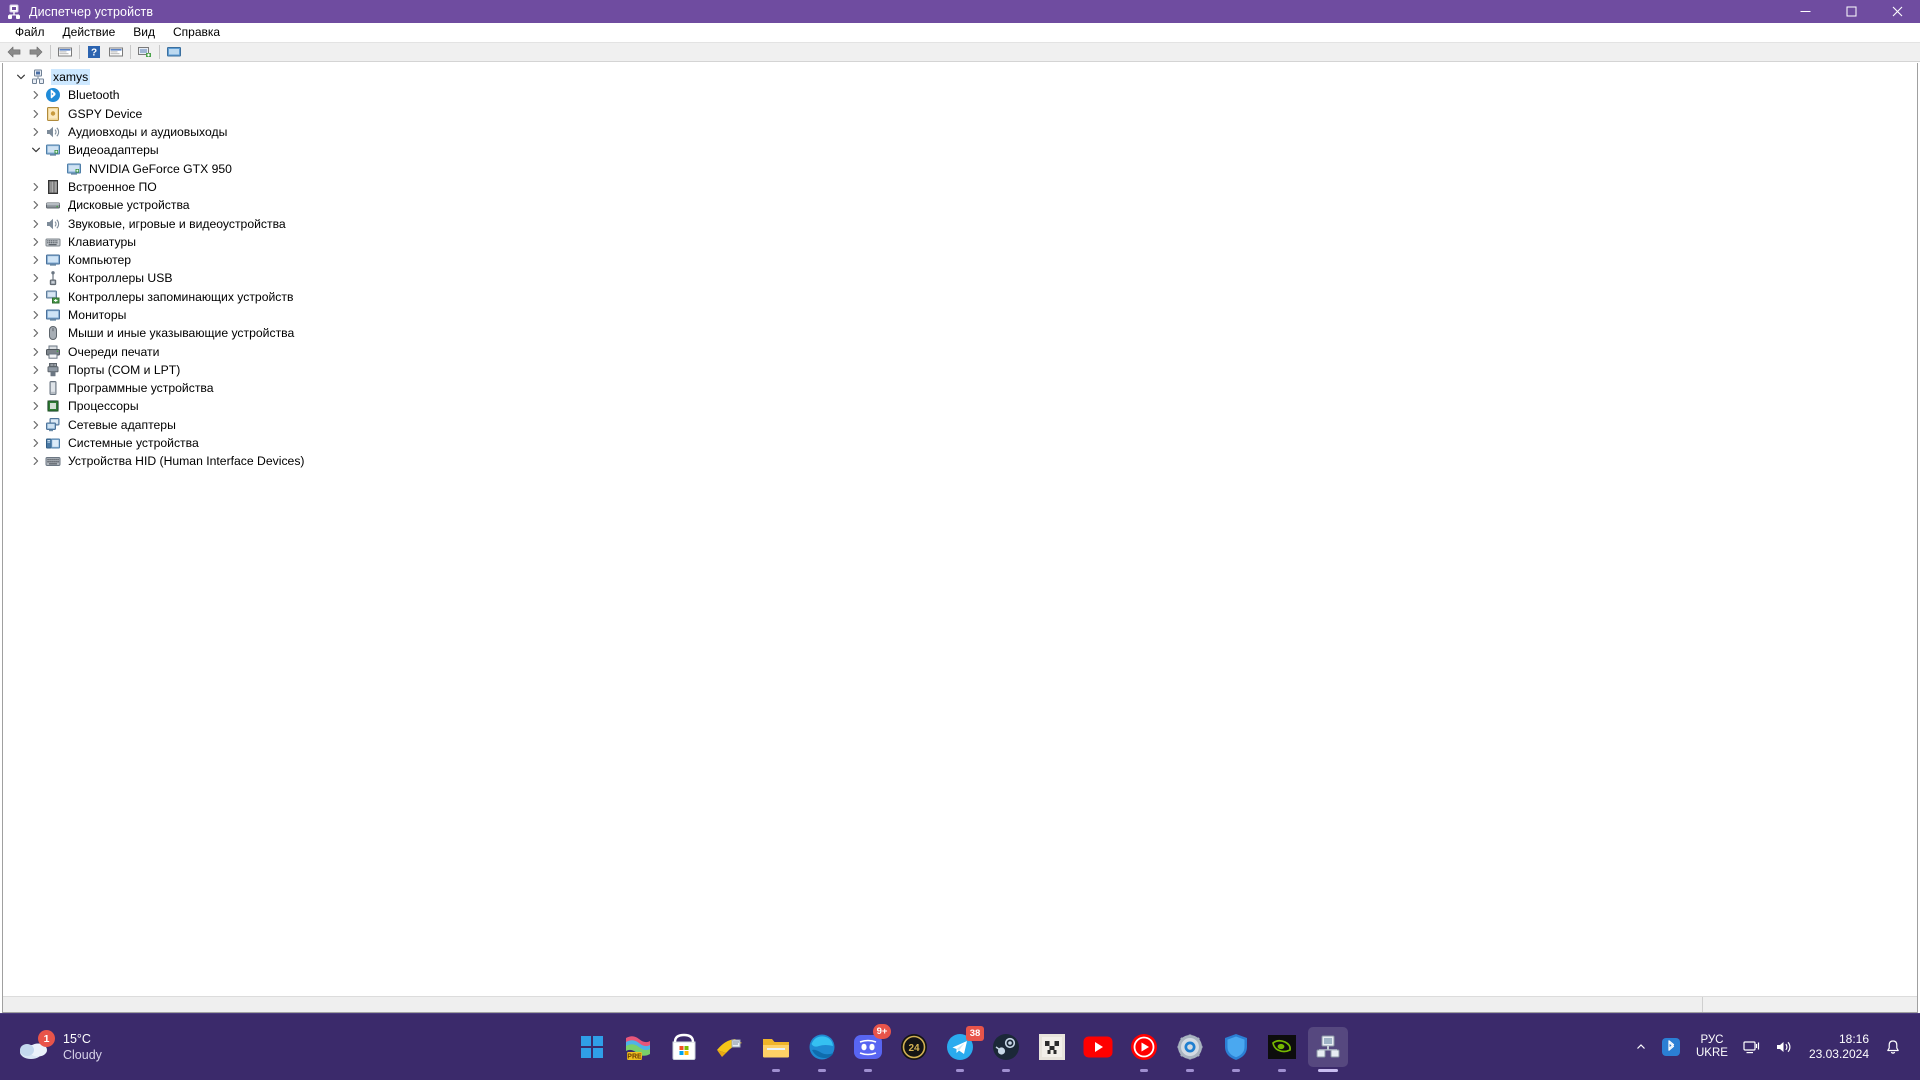 This screenshot has height=1080, width=1920. I want to click on menu-item-help: Справка, so click(196, 32).